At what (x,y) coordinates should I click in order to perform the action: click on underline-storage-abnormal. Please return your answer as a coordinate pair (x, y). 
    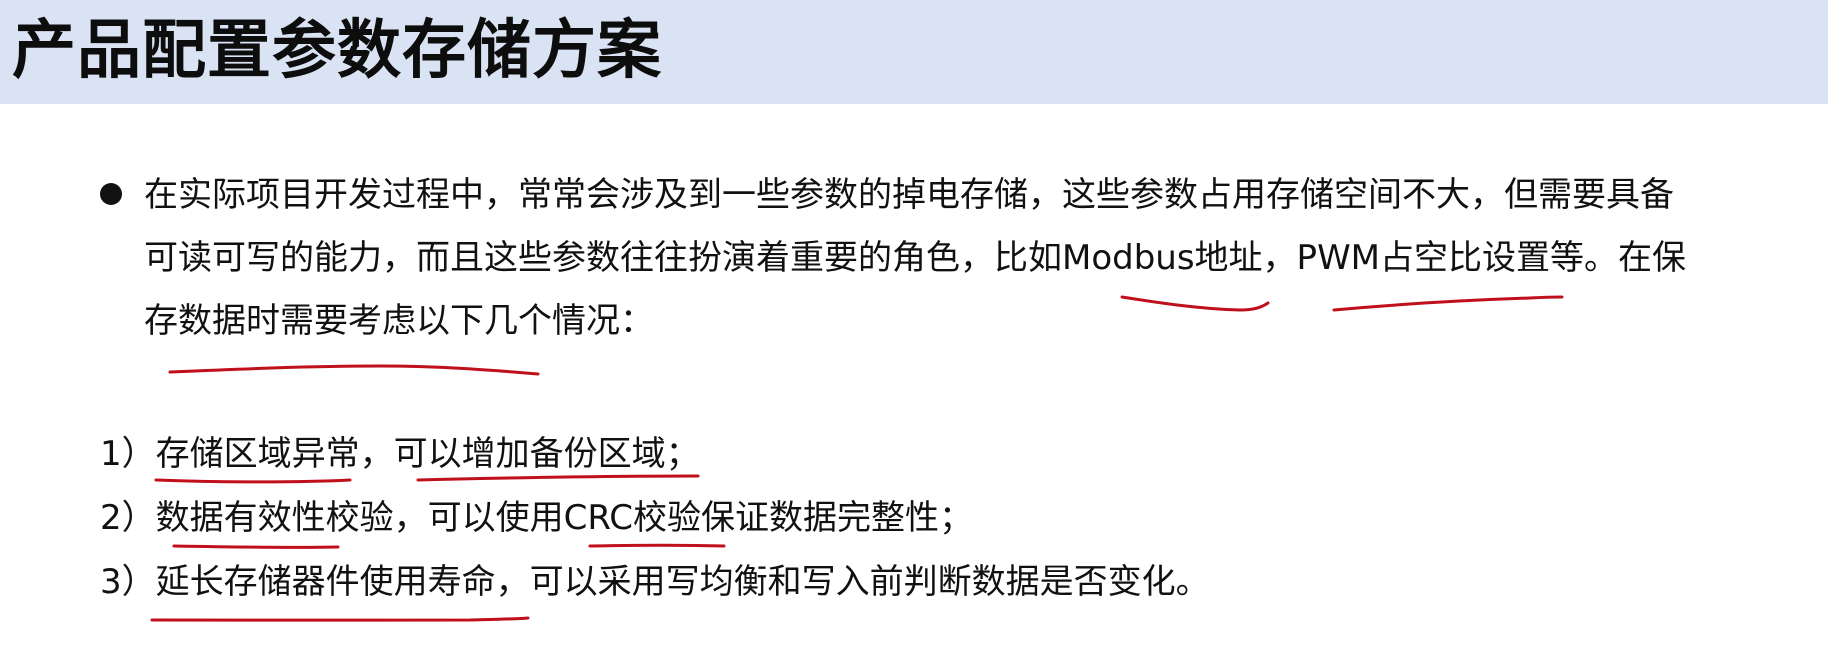
    Looking at the image, I should click on (253, 481).